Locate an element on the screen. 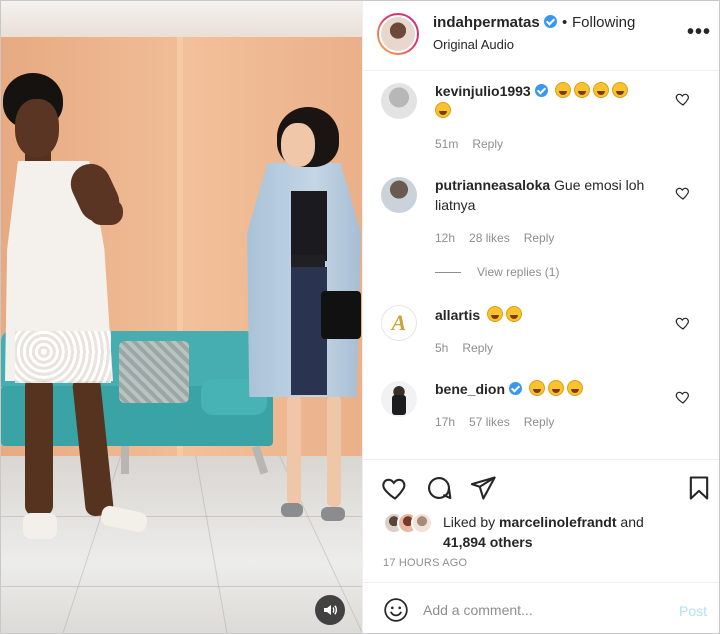 The image size is (720, 634). likes-prefix: Liked by is located at coordinates (469, 522).